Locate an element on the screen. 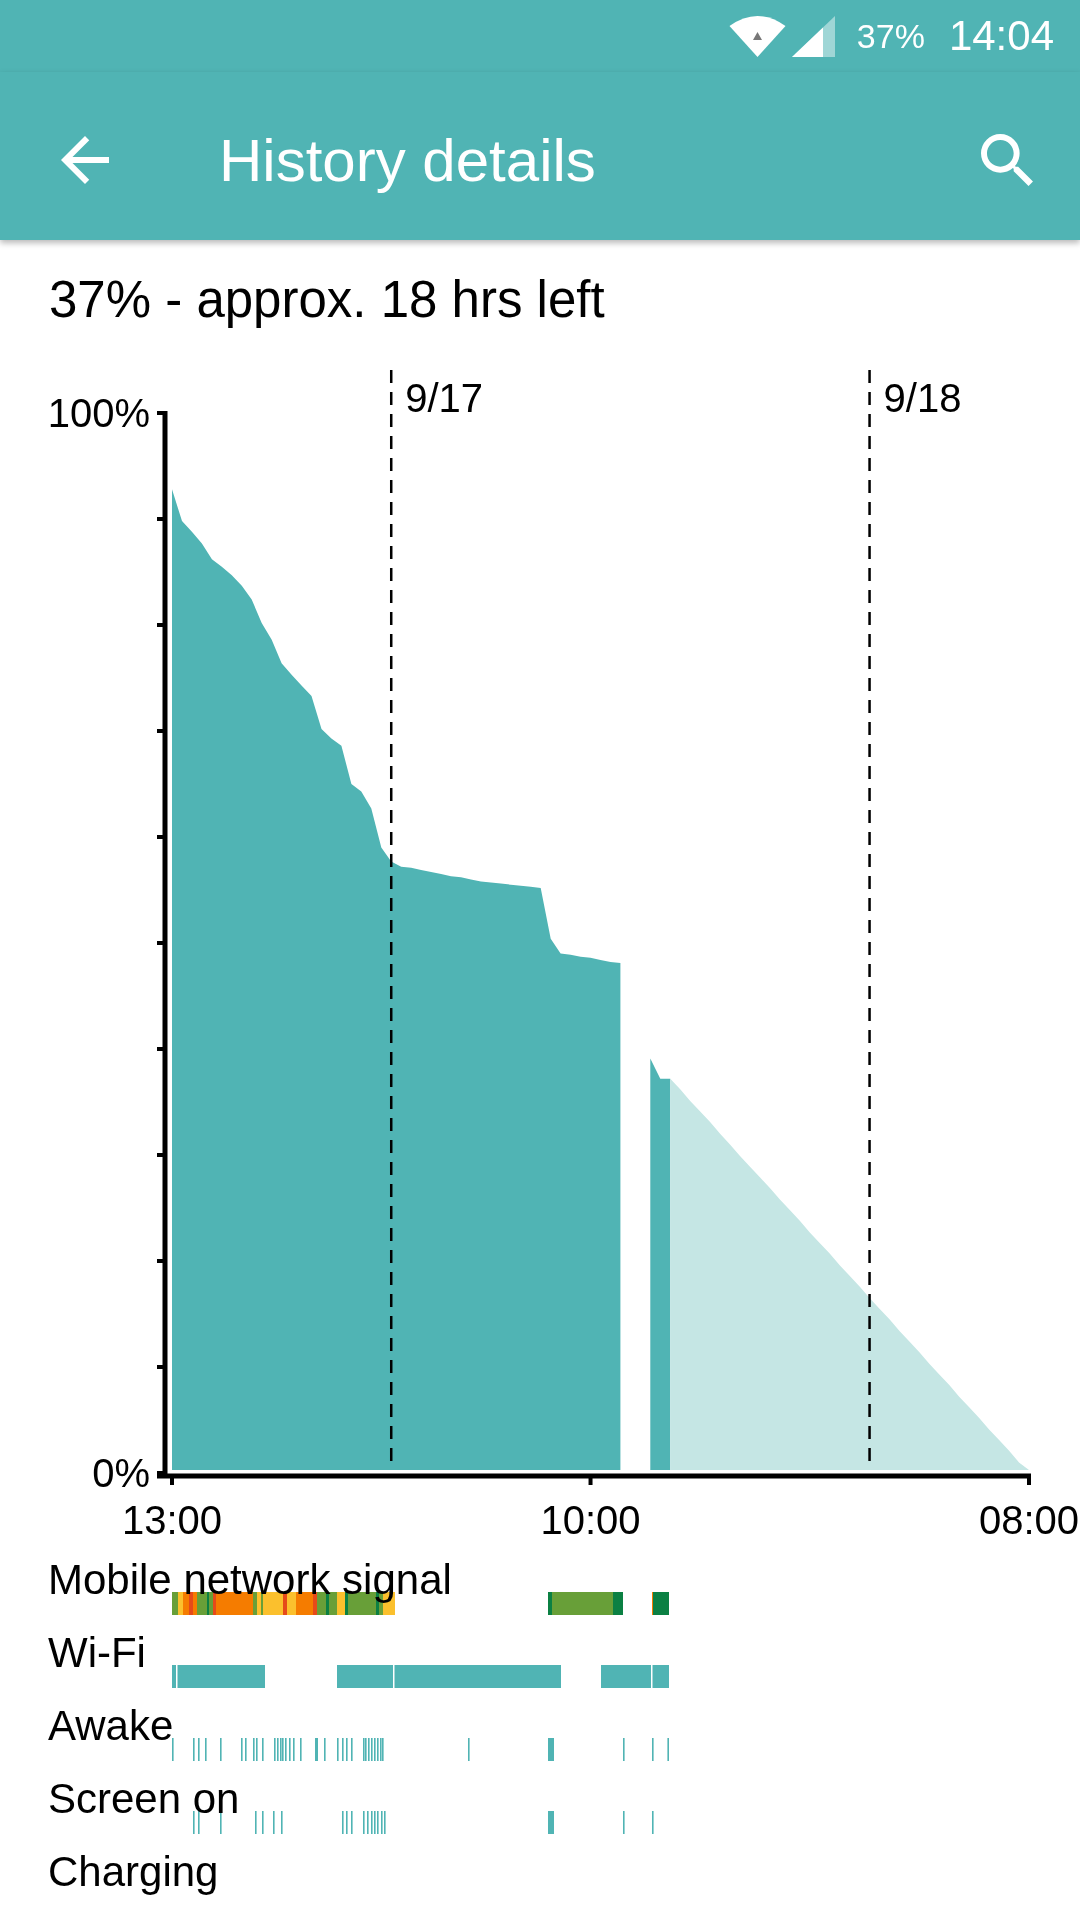 The height and width of the screenshot is (1920, 1080). battery-percentage: 37% is located at coordinates (890, 36).